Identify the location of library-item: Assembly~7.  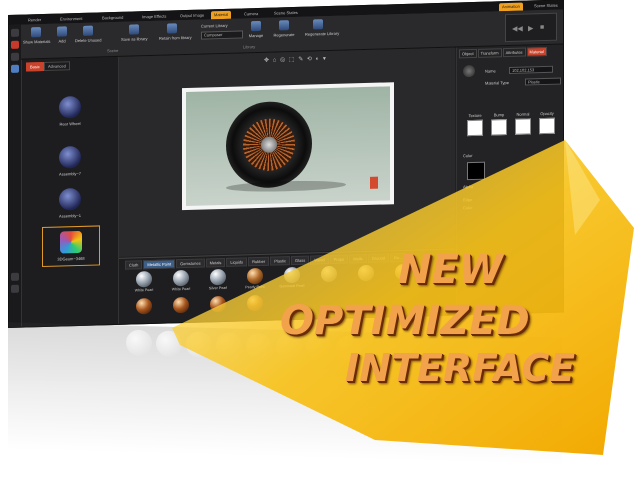
(70, 161).